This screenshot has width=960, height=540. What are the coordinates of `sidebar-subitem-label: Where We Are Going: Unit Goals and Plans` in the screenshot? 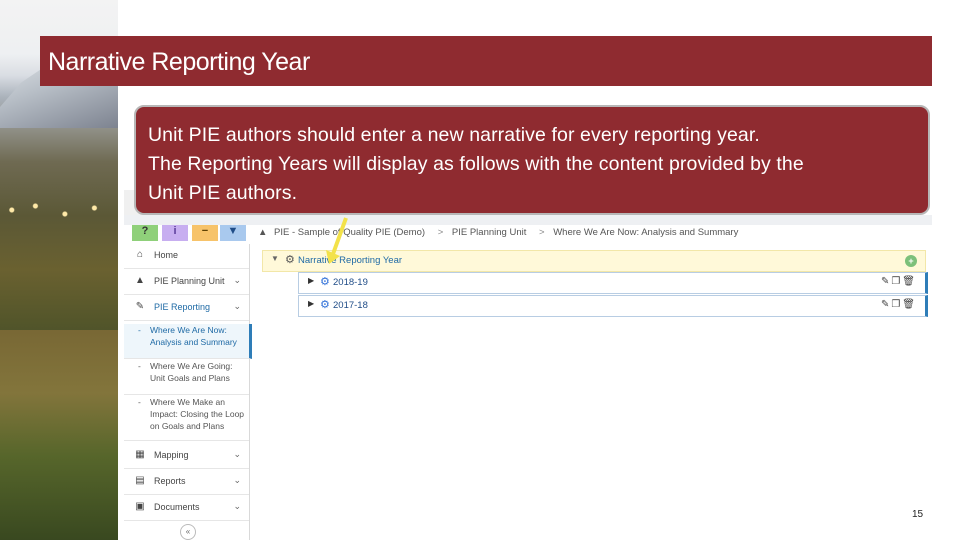 It's located at (191, 372).